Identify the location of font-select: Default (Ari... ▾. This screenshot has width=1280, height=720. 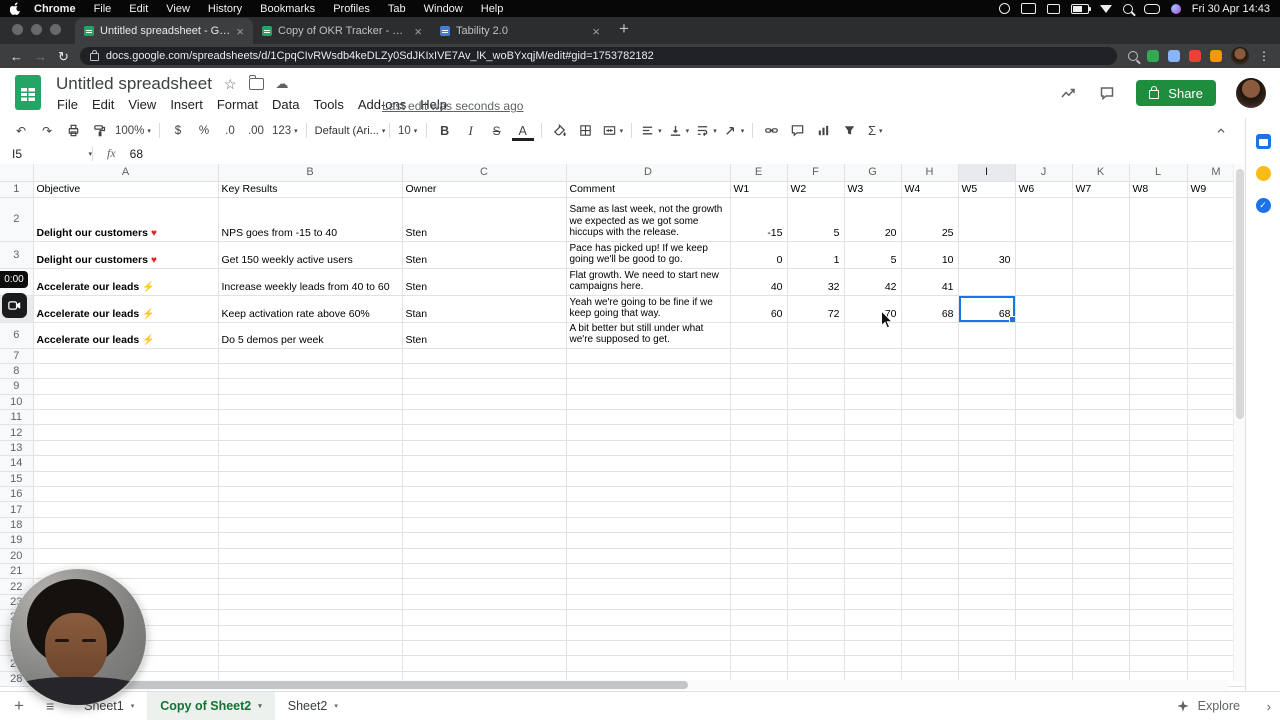
(349, 130).